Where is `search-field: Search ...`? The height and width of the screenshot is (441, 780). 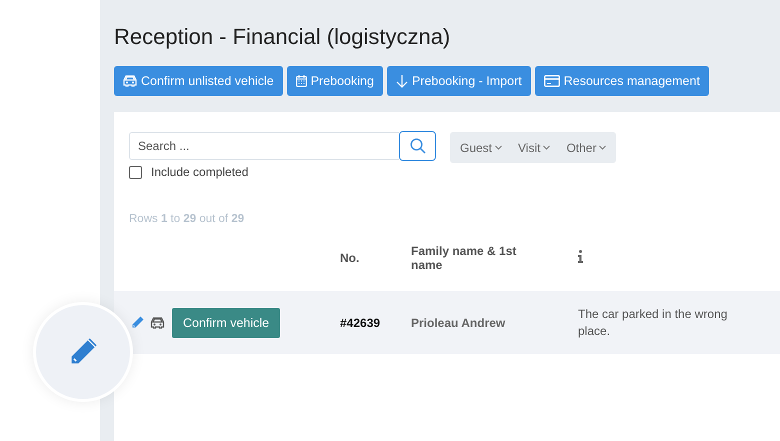
search-field: Search ... is located at coordinates (264, 146).